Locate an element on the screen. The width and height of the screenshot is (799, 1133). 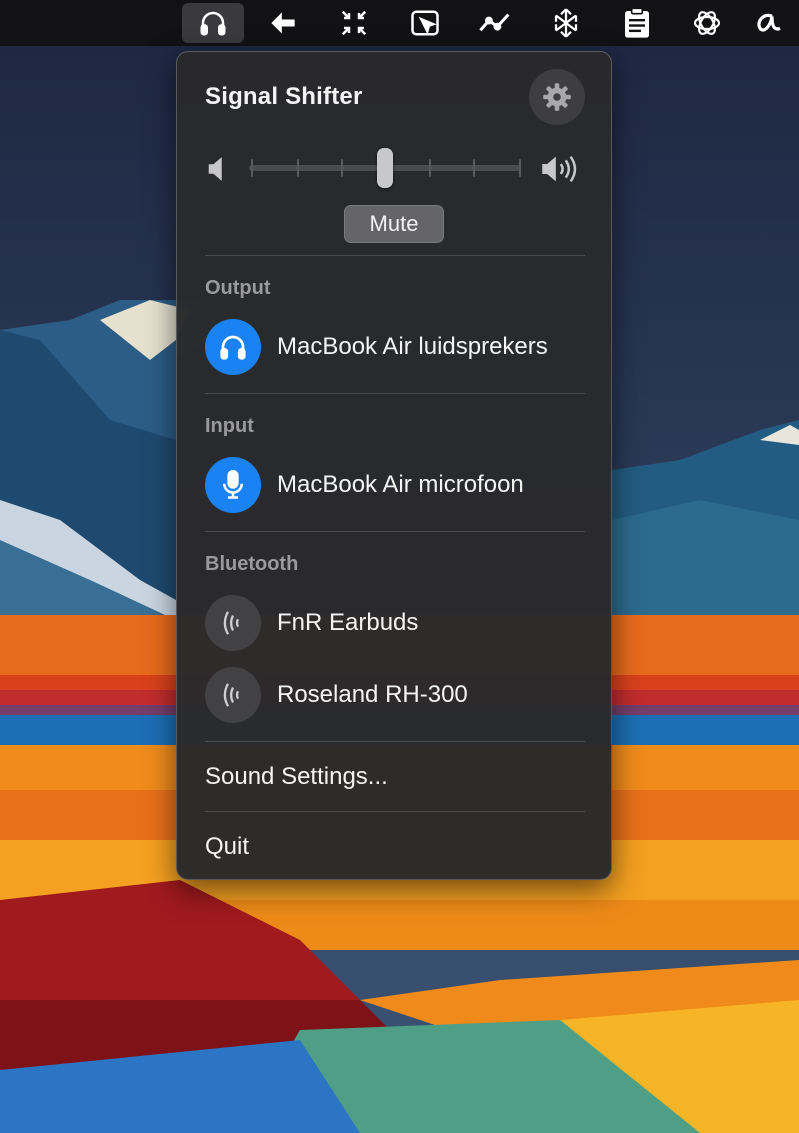
output-device-name: MacBook Air luidsprekers is located at coordinates (412, 346).